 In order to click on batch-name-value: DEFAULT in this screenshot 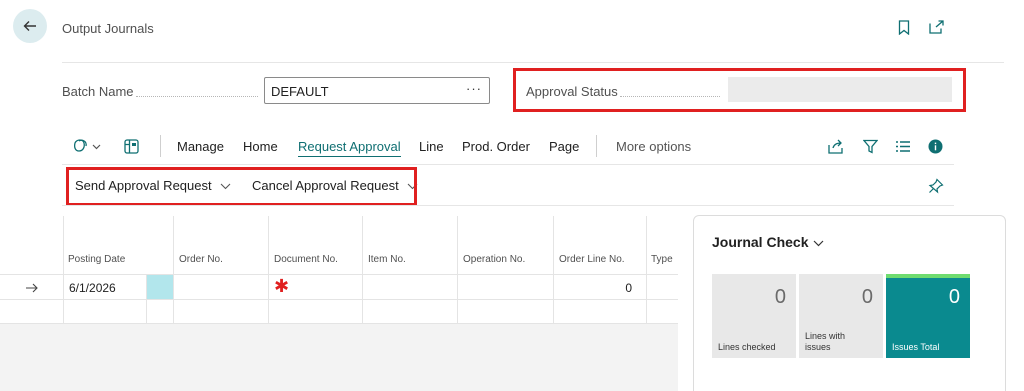, I will do `click(300, 91)`.